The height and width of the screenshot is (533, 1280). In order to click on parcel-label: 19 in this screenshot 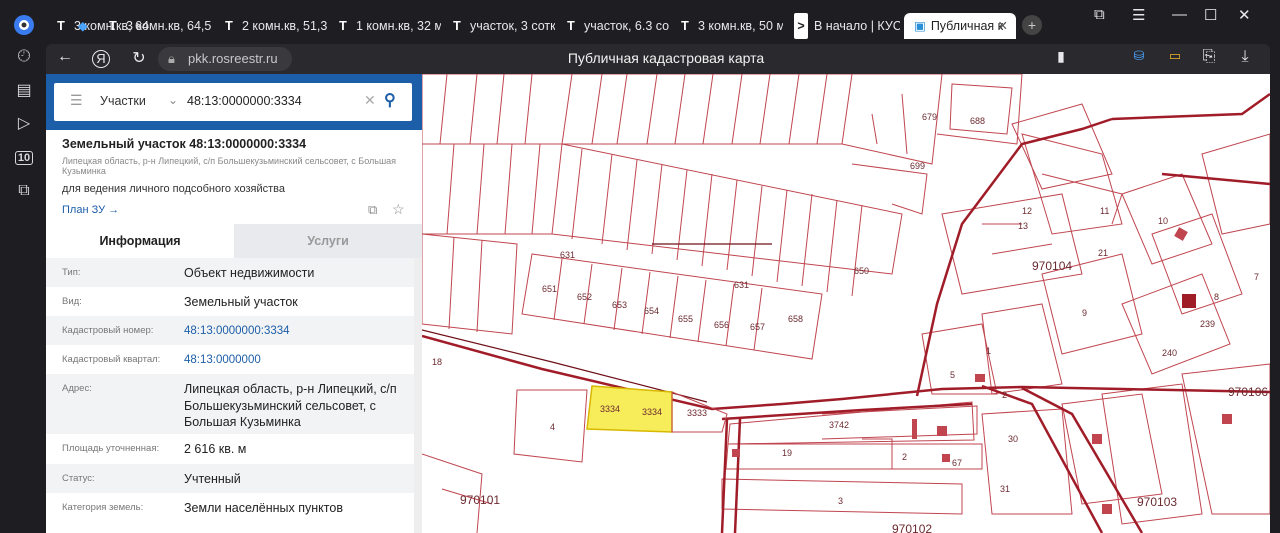, I will do `click(787, 453)`.